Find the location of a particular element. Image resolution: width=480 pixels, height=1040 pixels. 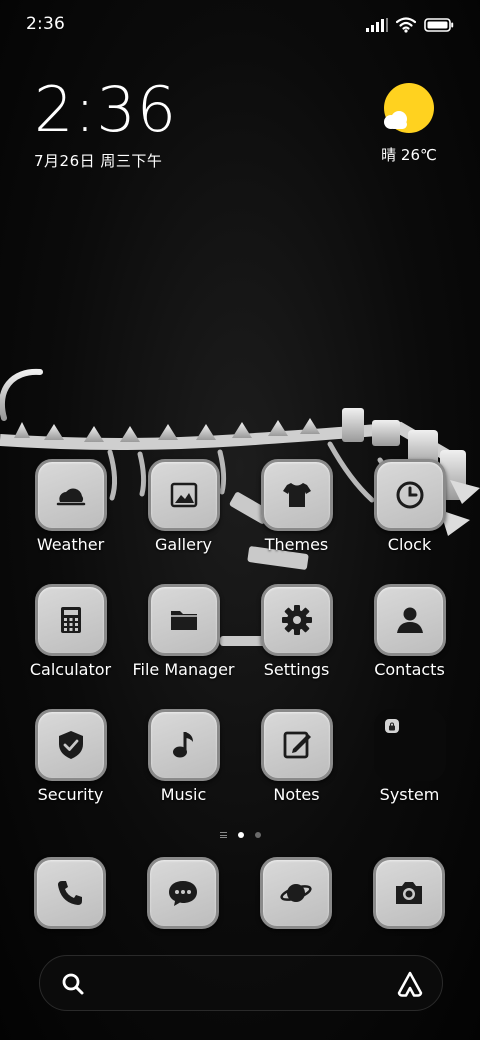

app-clock: Clock is located at coordinates (409, 506).